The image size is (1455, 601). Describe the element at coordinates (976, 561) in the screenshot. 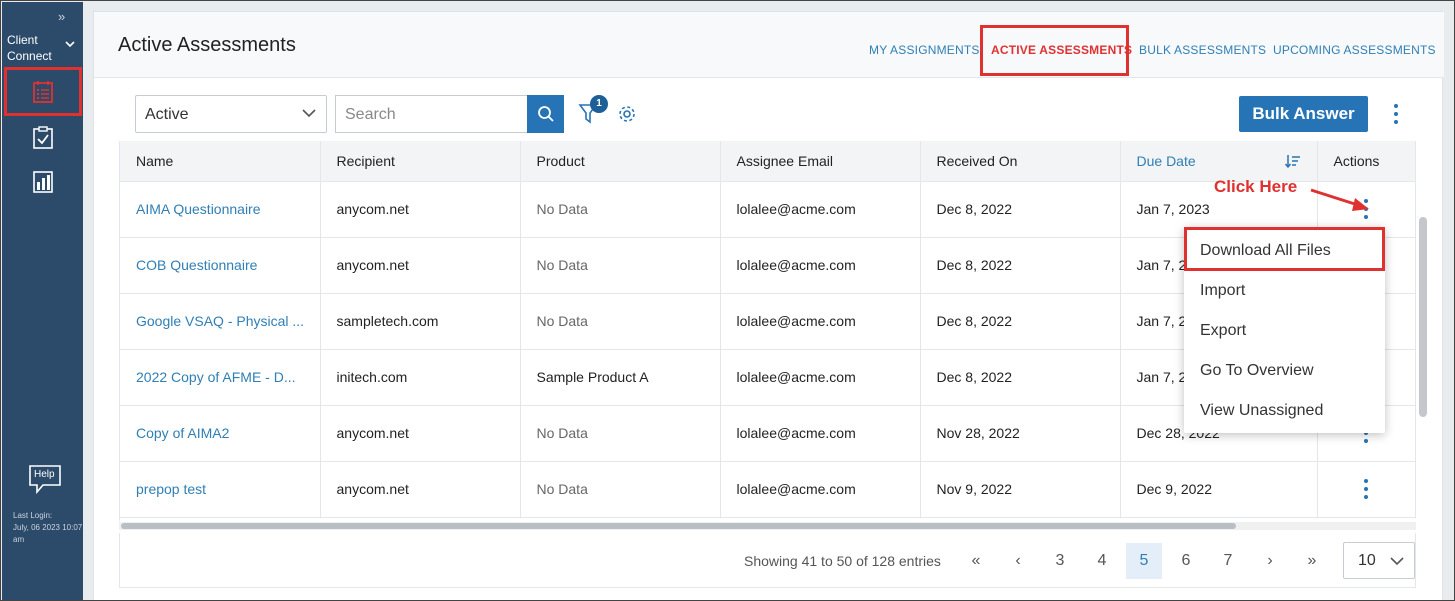

I see `first-page-button: «` at that location.